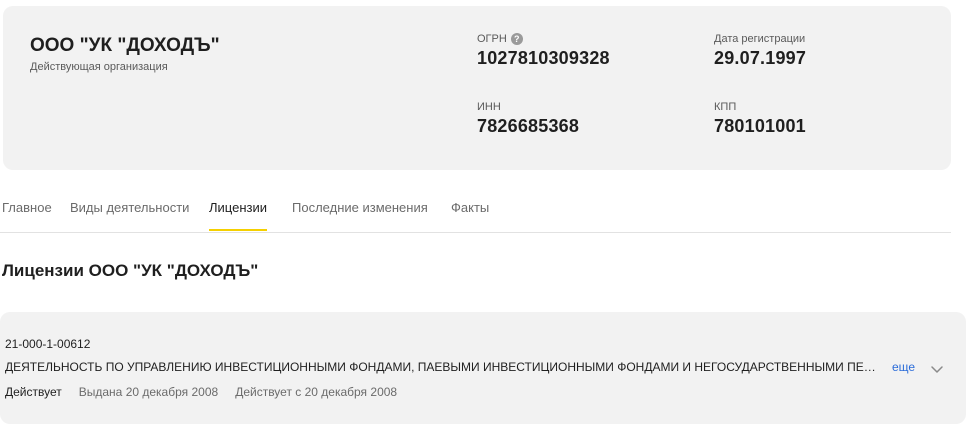 The width and height of the screenshot is (974, 432). Describe the element at coordinates (360, 214) in the screenshot. I see `tab-recent-changes: Последние изменения` at that location.